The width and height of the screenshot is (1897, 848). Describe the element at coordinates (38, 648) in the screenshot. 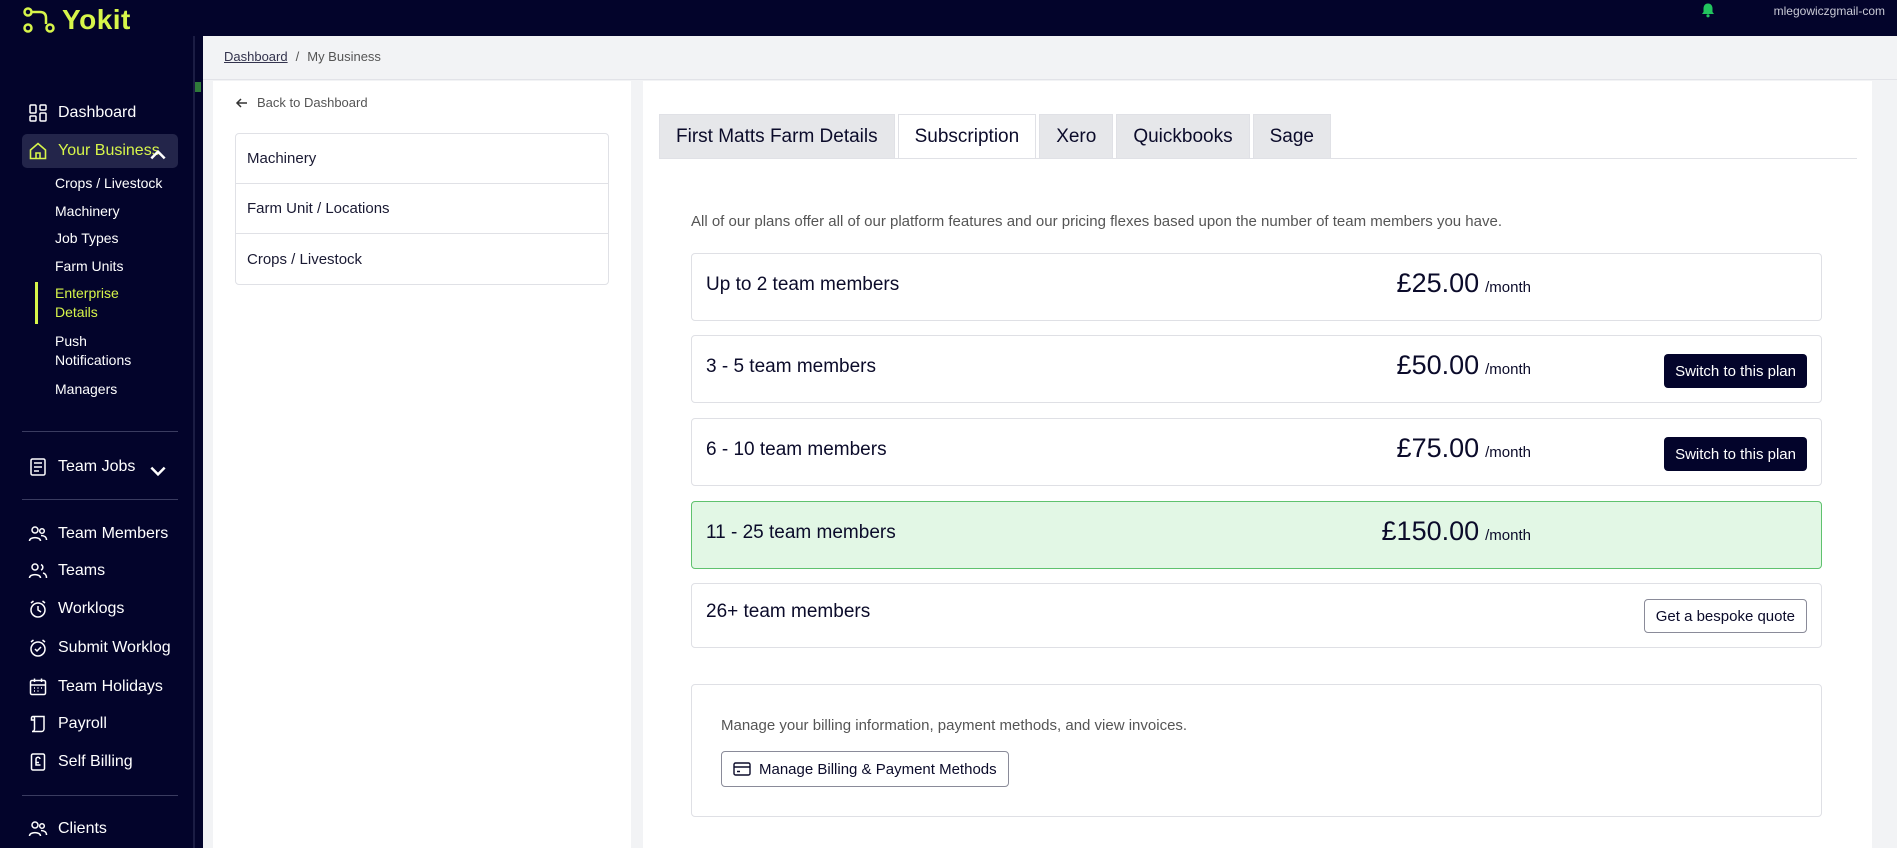

I see `alarm-check-icon` at that location.